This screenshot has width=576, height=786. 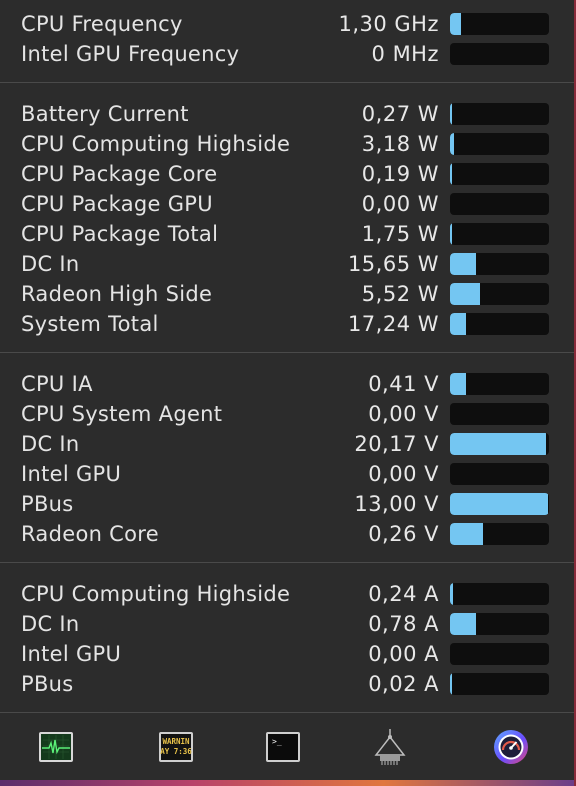 I want to click on sensor-row: CPU Package Core 0,19 W, so click(x=288, y=174).